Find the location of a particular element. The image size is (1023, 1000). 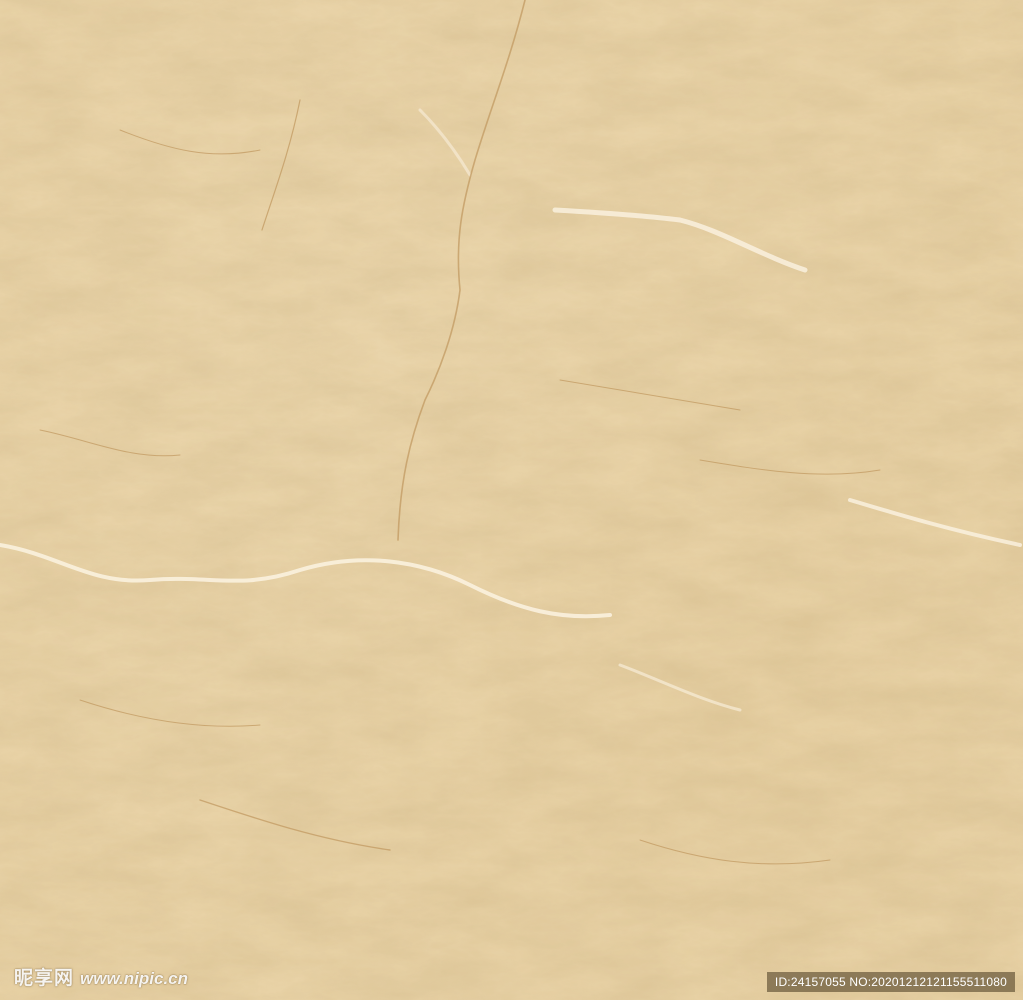

watermark-brand: 昵享网 is located at coordinates (44, 978).